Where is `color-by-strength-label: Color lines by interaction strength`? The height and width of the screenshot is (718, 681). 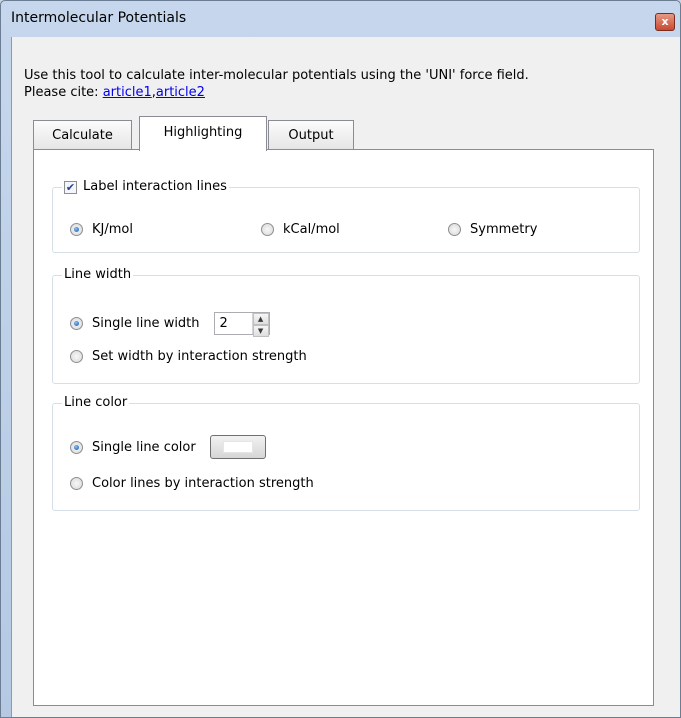
color-by-strength-label: Color lines by interaction strength is located at coordinates (203, 483).